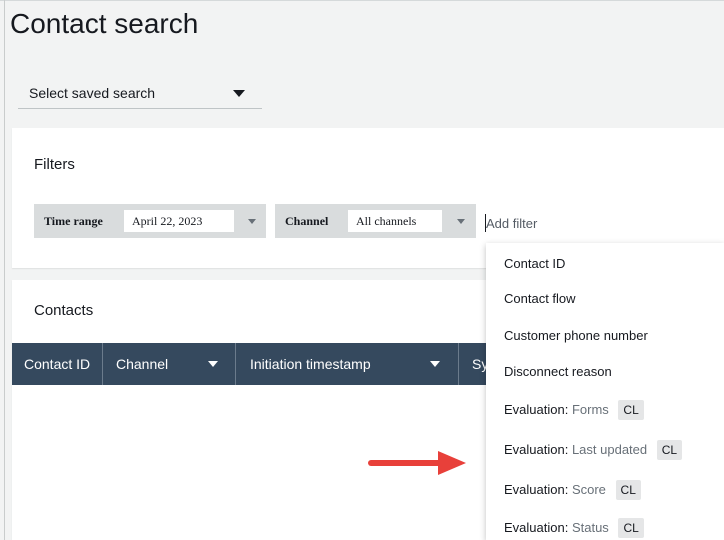 Image resolution: width=724 pixels, height=540 pixels. I want to click on time-range-filter: Time range April 22, 2023, so click(150, 221).